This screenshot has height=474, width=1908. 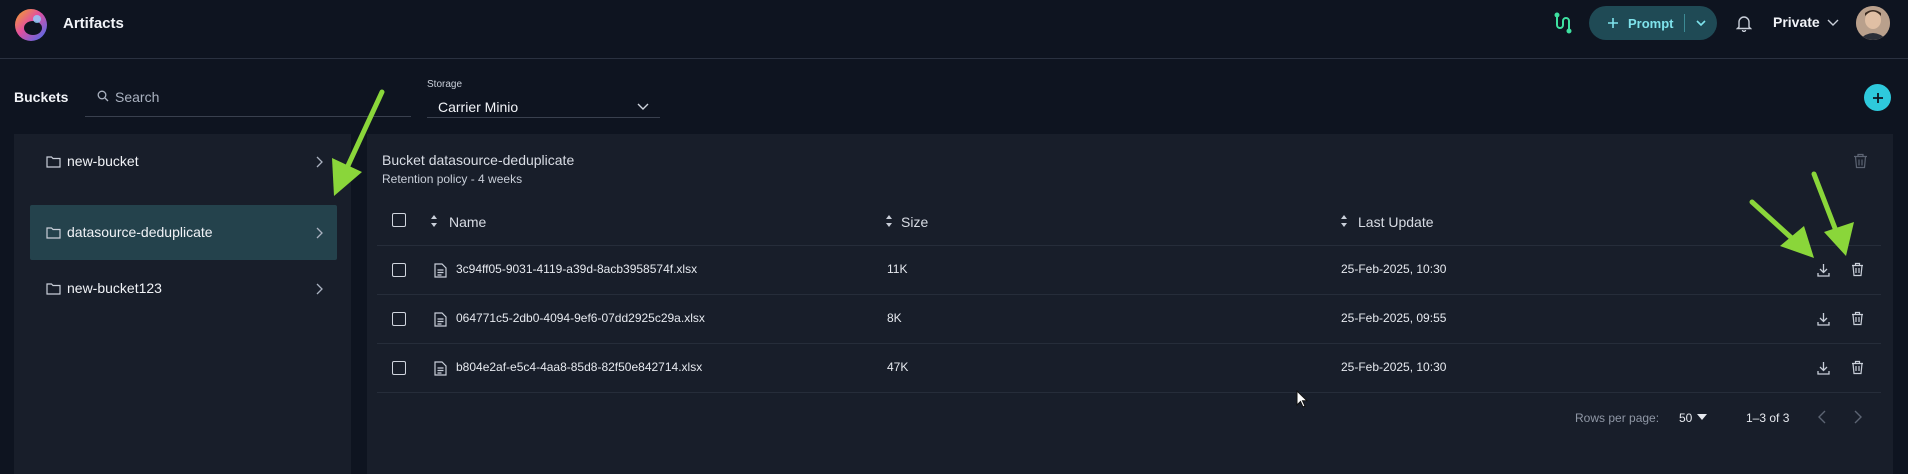 What do you see at coordinates (1822, 417) in the screenshot?
I see `chevron-left-icon` at bounding box center [1822, 417].